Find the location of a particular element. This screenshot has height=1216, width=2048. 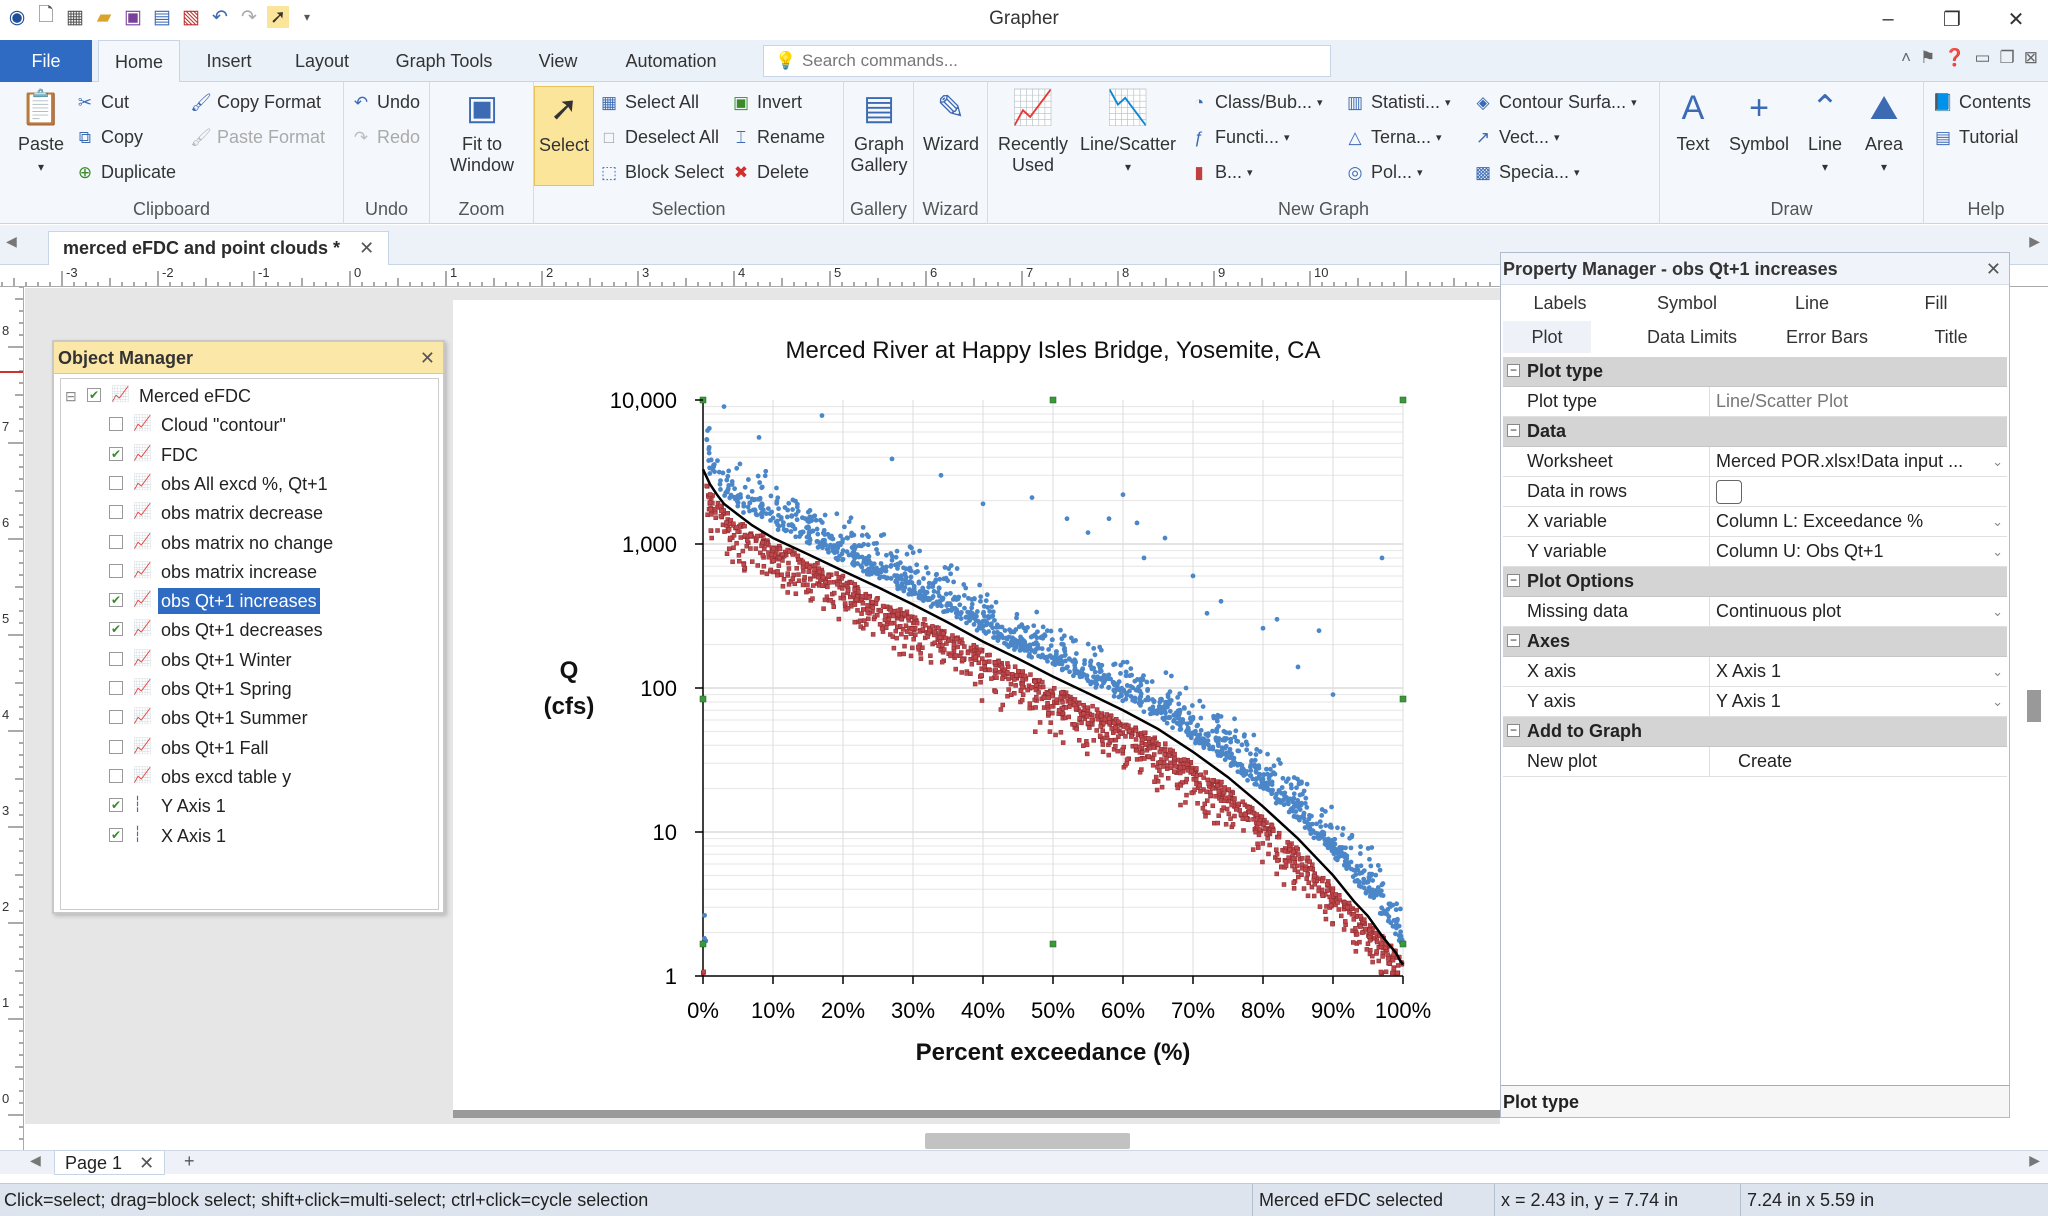

flag-icon: ⚑ is located at coordinates (1927, 58).